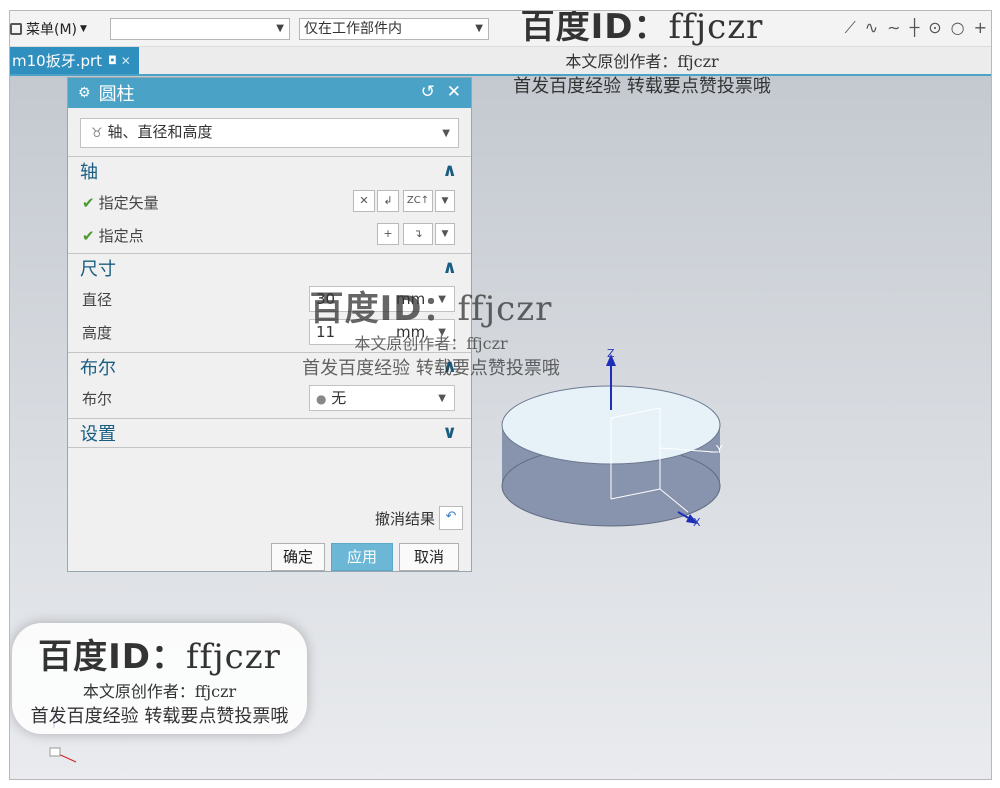 The height and width of the screenshot is (788, 1000). What do you see at coordinates (611, 353) in the screenshot?
I see `z-axis-label: Z` at bounding box center [611, 353].